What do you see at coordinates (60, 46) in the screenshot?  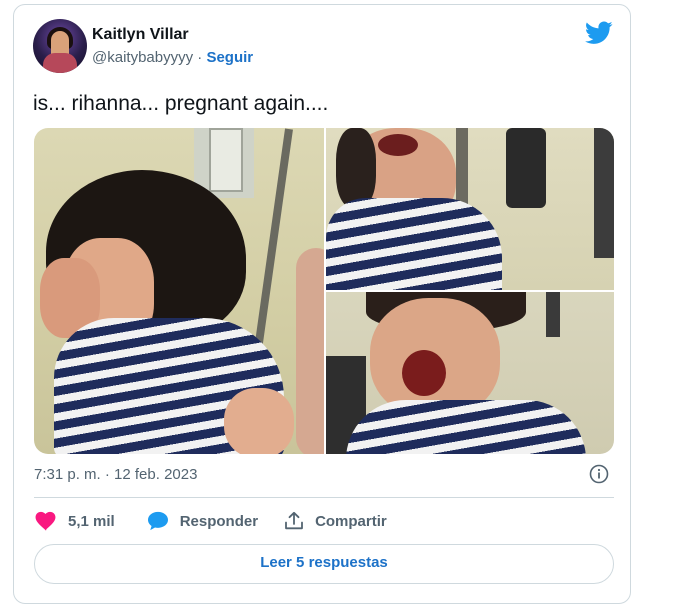 I see `author-avatar` at bounding box center [60, 46].